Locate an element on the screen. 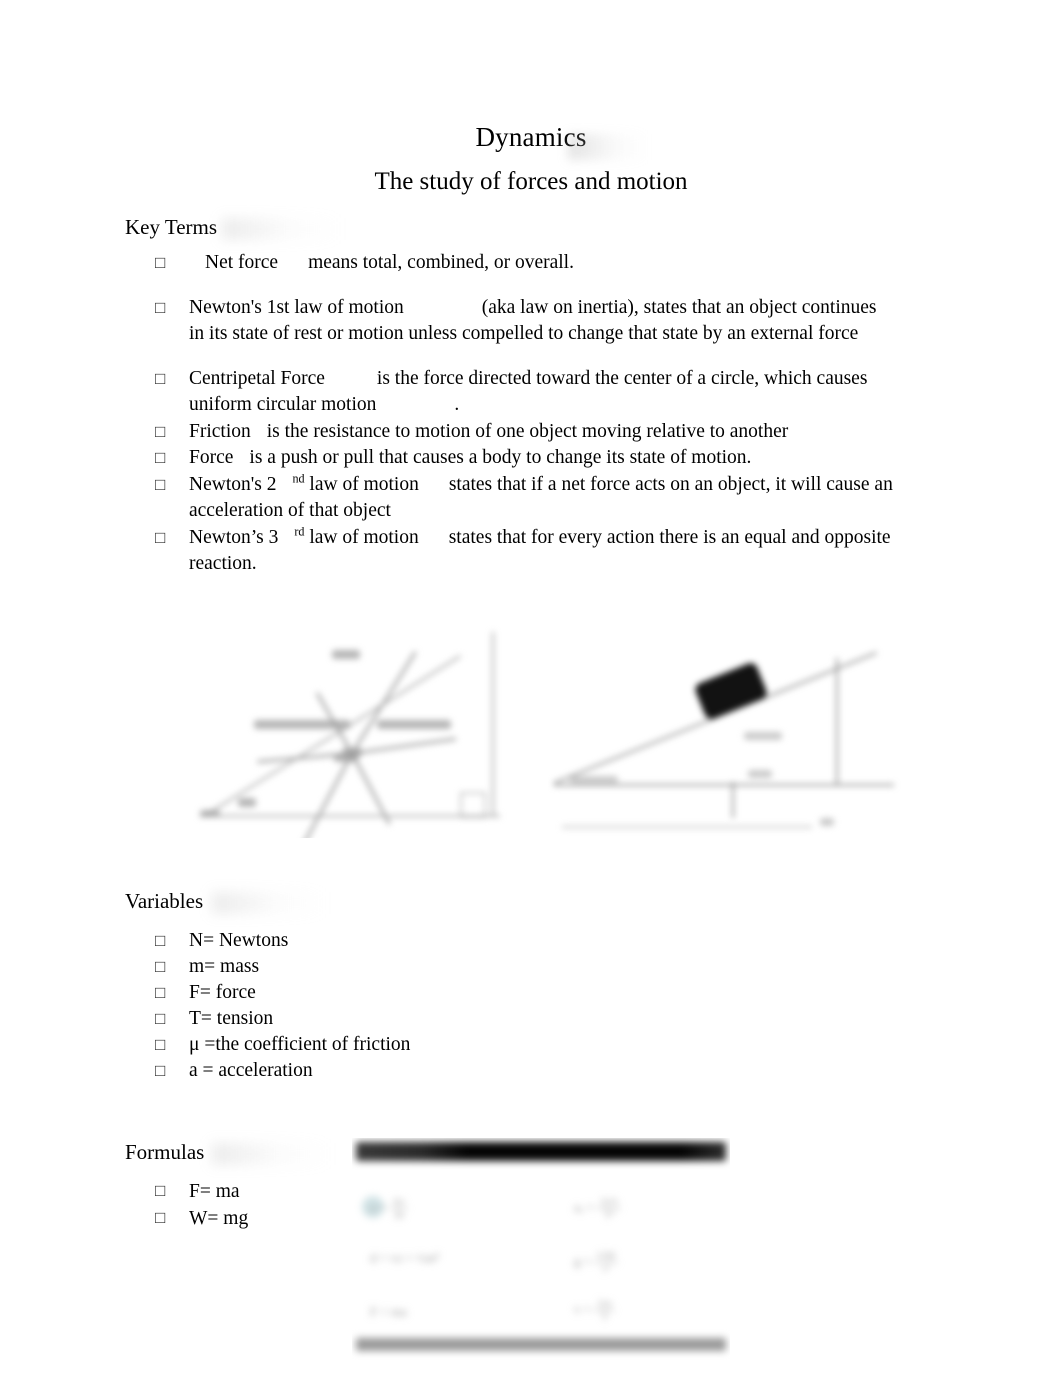 The height and width of the screenshot is (1377, 1062). list-item: □ μ =the coefficient of friction is located at coordinates (415, 1045).